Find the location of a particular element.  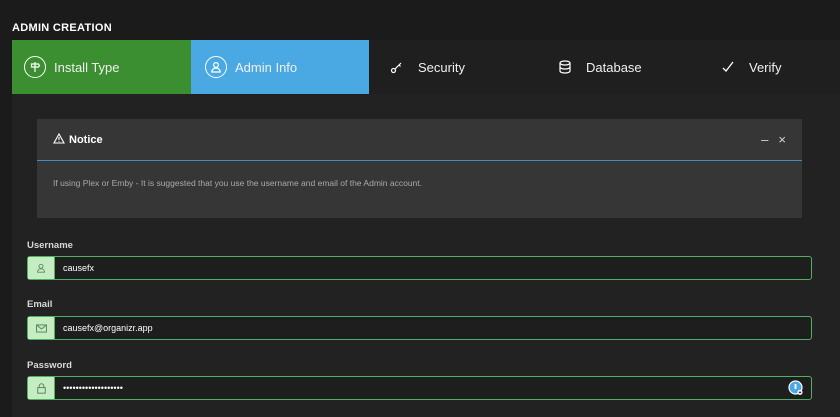

step-label: Security is located at coordinates (441, 67).